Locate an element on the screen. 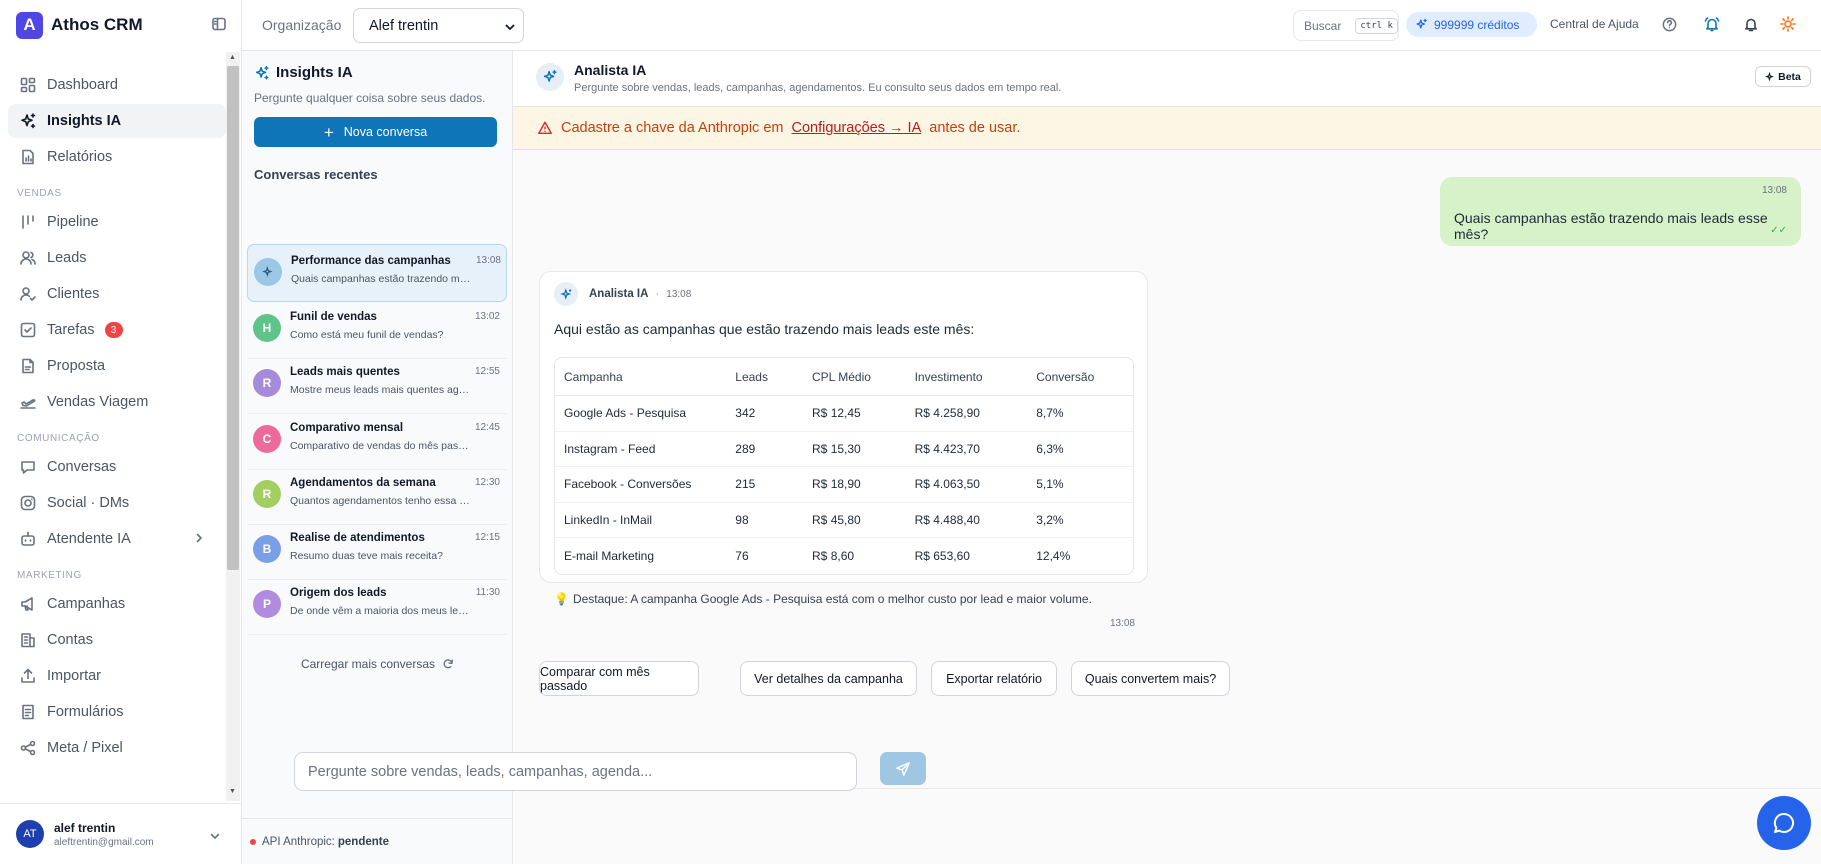 The width and height of the screenshot is (1821, 864). table-header-cell: Leads is located at coordinates (765, 377).